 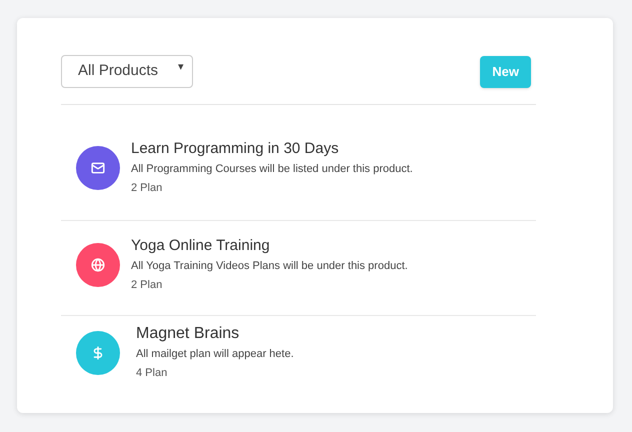 What do you see at coordinates (269, 266) in the screenshot?
I see `product-description: All Yoga Training Videos Plans will be under this product.` at bounding box center [269, 266].